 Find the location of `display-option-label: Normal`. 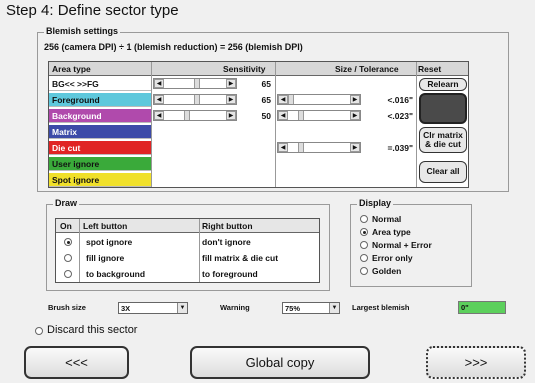

display-option-label: Normal is located at coordinates (386, 219).